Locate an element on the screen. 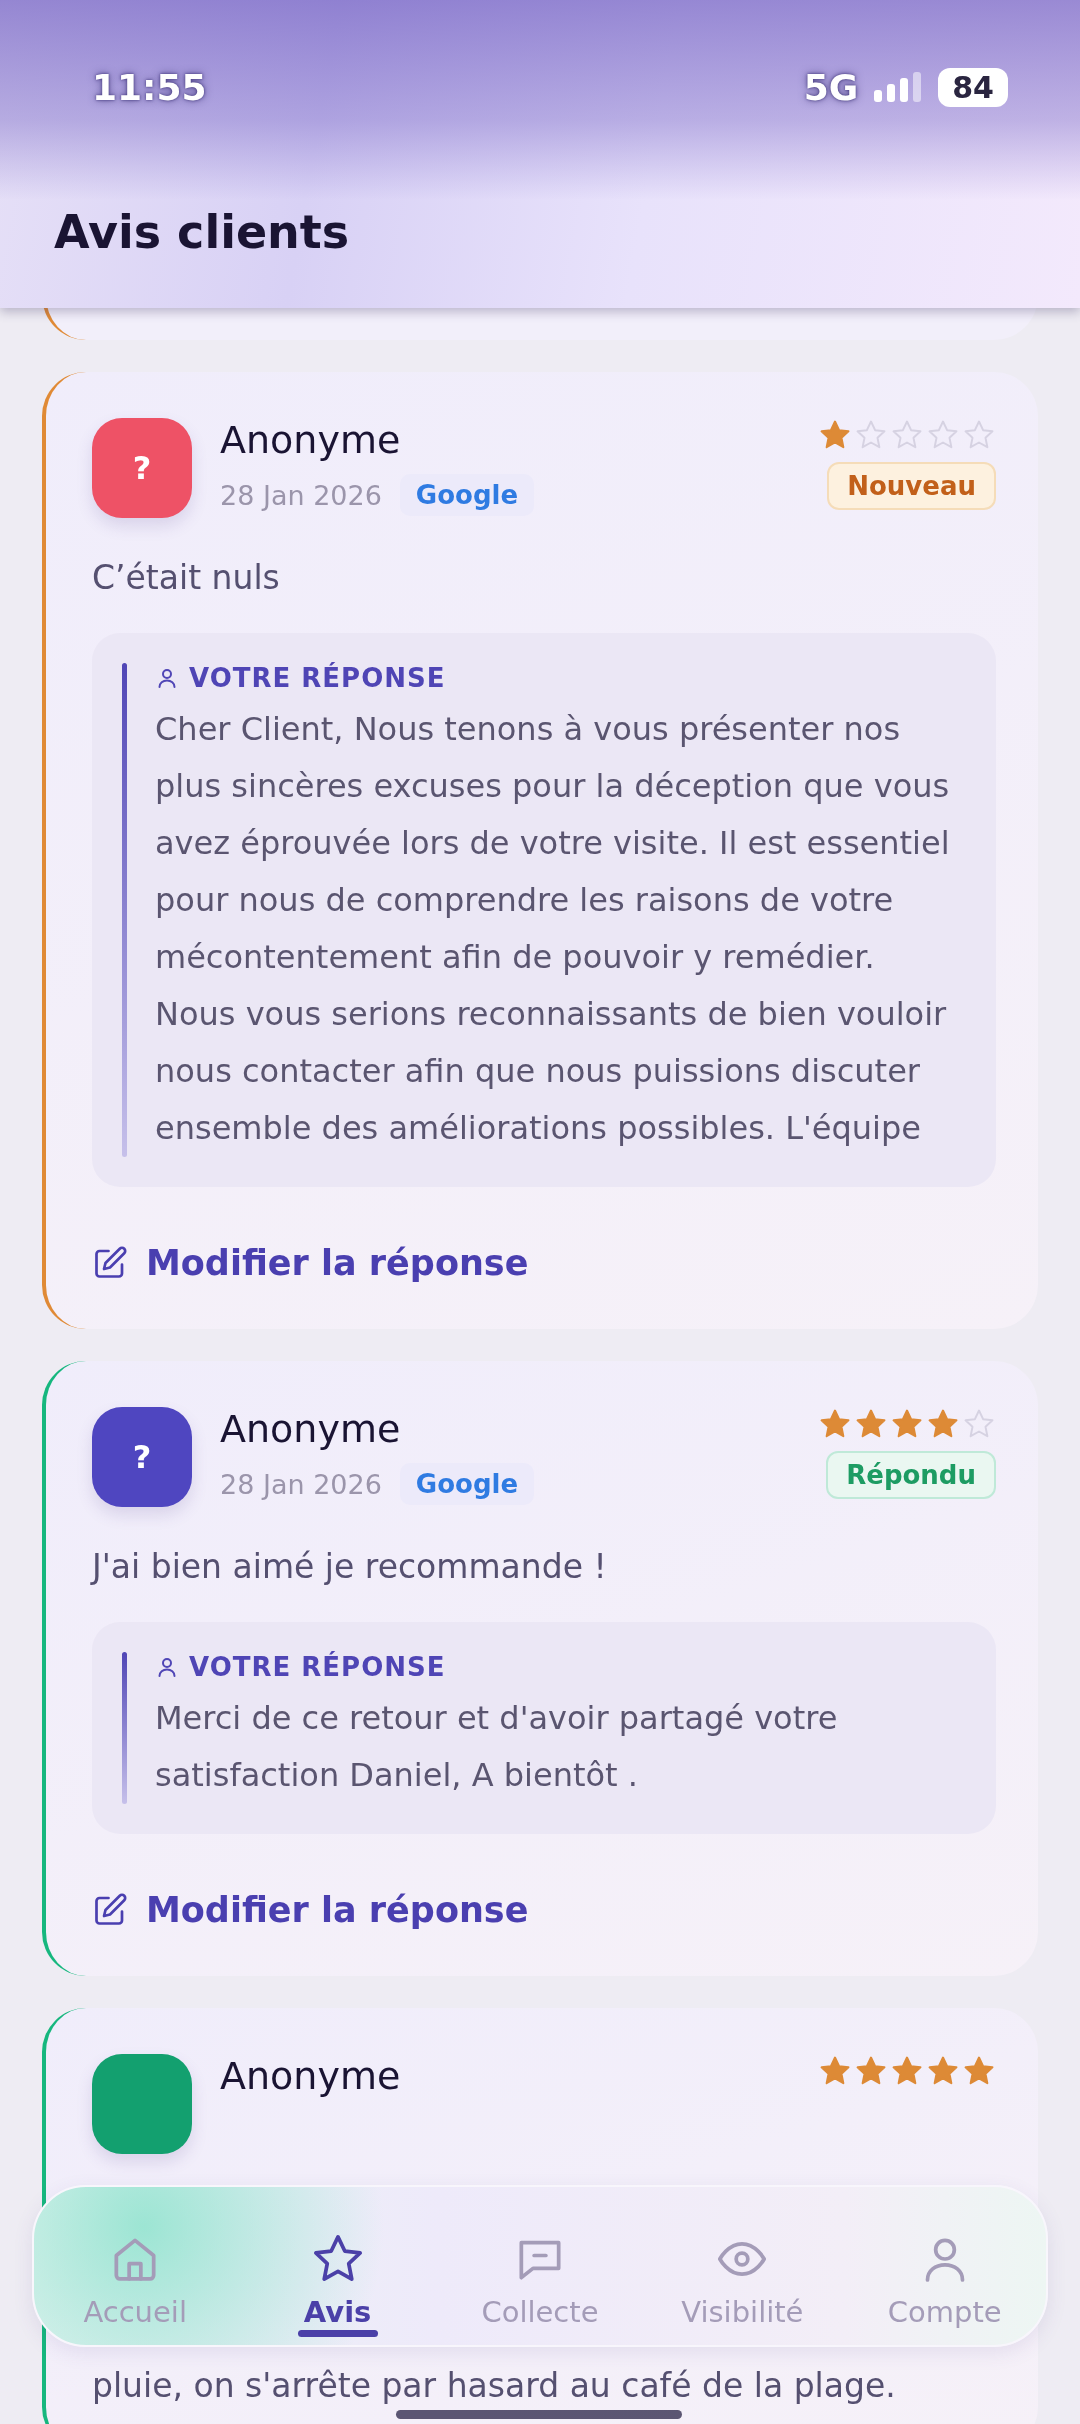  status-time: 11:55 is located at coordinates (149, 87).